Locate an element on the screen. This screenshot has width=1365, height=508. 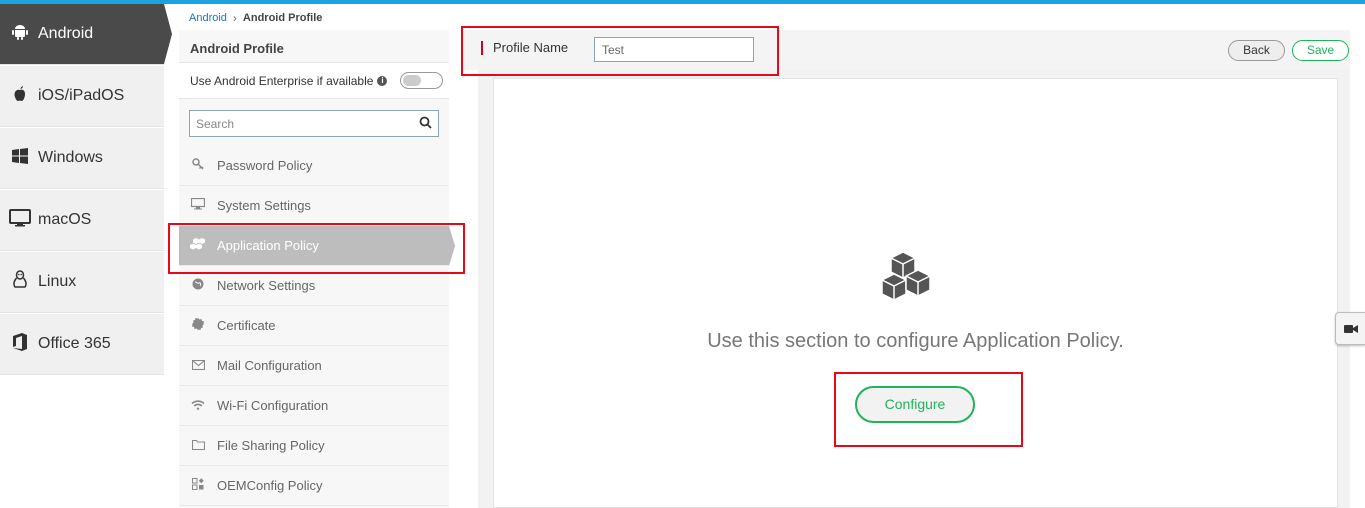
menu-item-label: System Settings is located at coordinates (264, 205).